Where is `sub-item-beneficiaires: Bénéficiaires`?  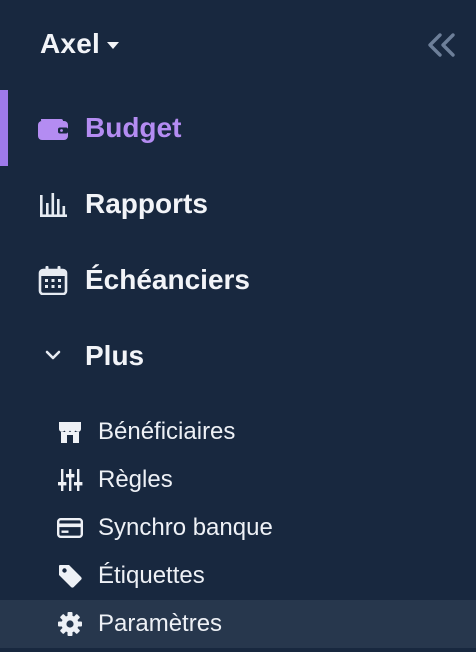
sub-item-beneficiaires: Bénéficiaires is located at coordinates (238, 432).